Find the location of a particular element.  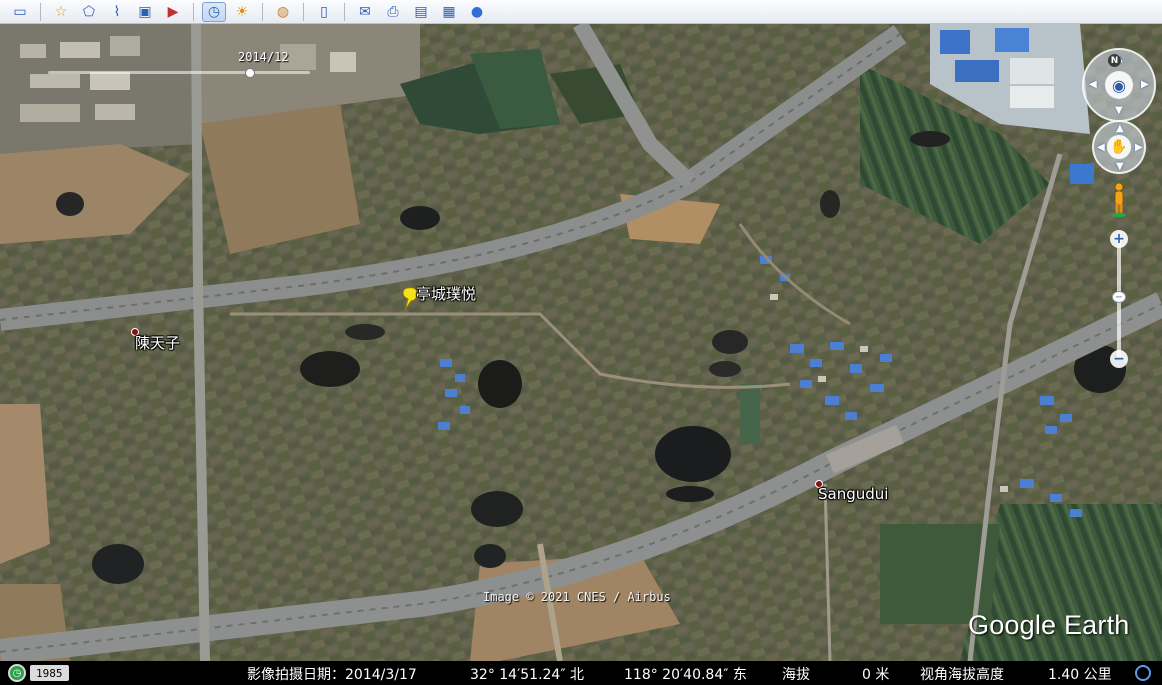

time-slider-date: 2014/12 is located at coordinates (263, 57).